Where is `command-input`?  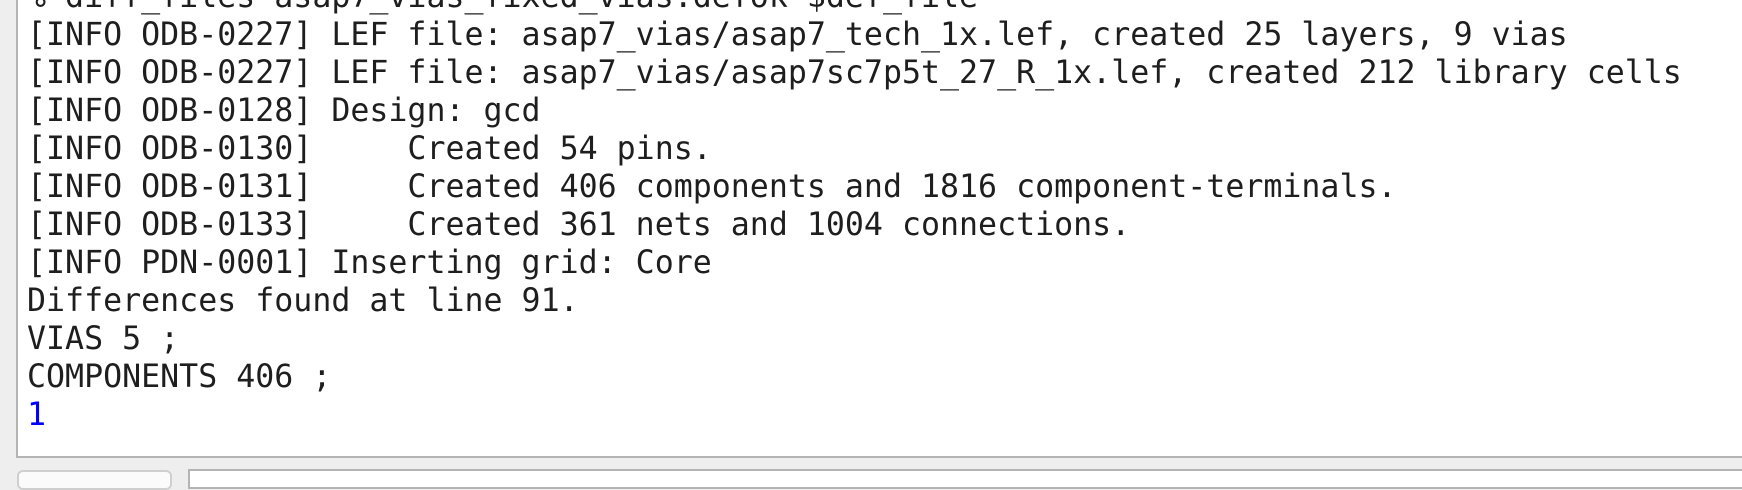
command-input is located at coordinates (965, 479).